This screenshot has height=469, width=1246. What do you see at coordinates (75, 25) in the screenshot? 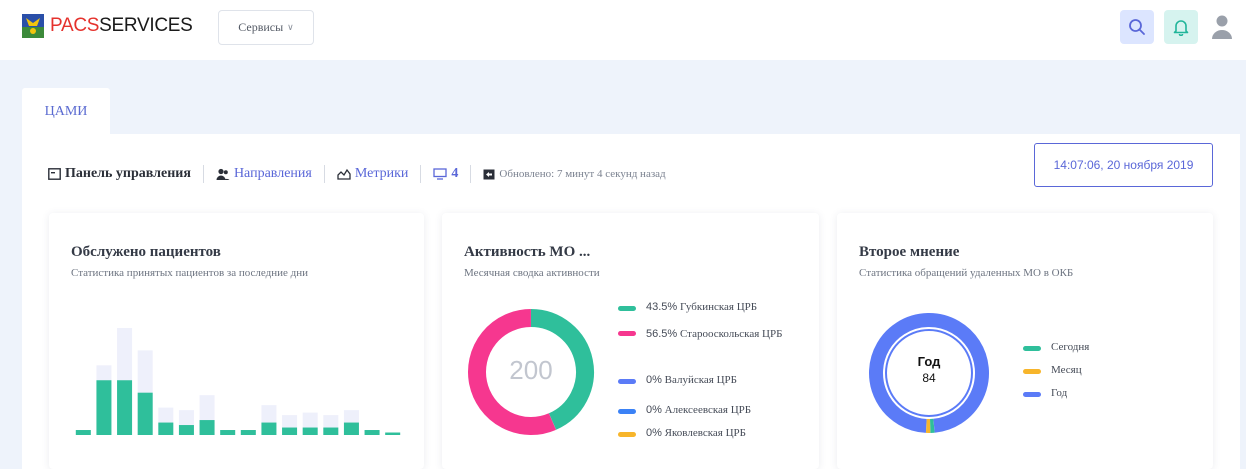
I see `brand-accent: PACS` at bounding box center [75, 25].